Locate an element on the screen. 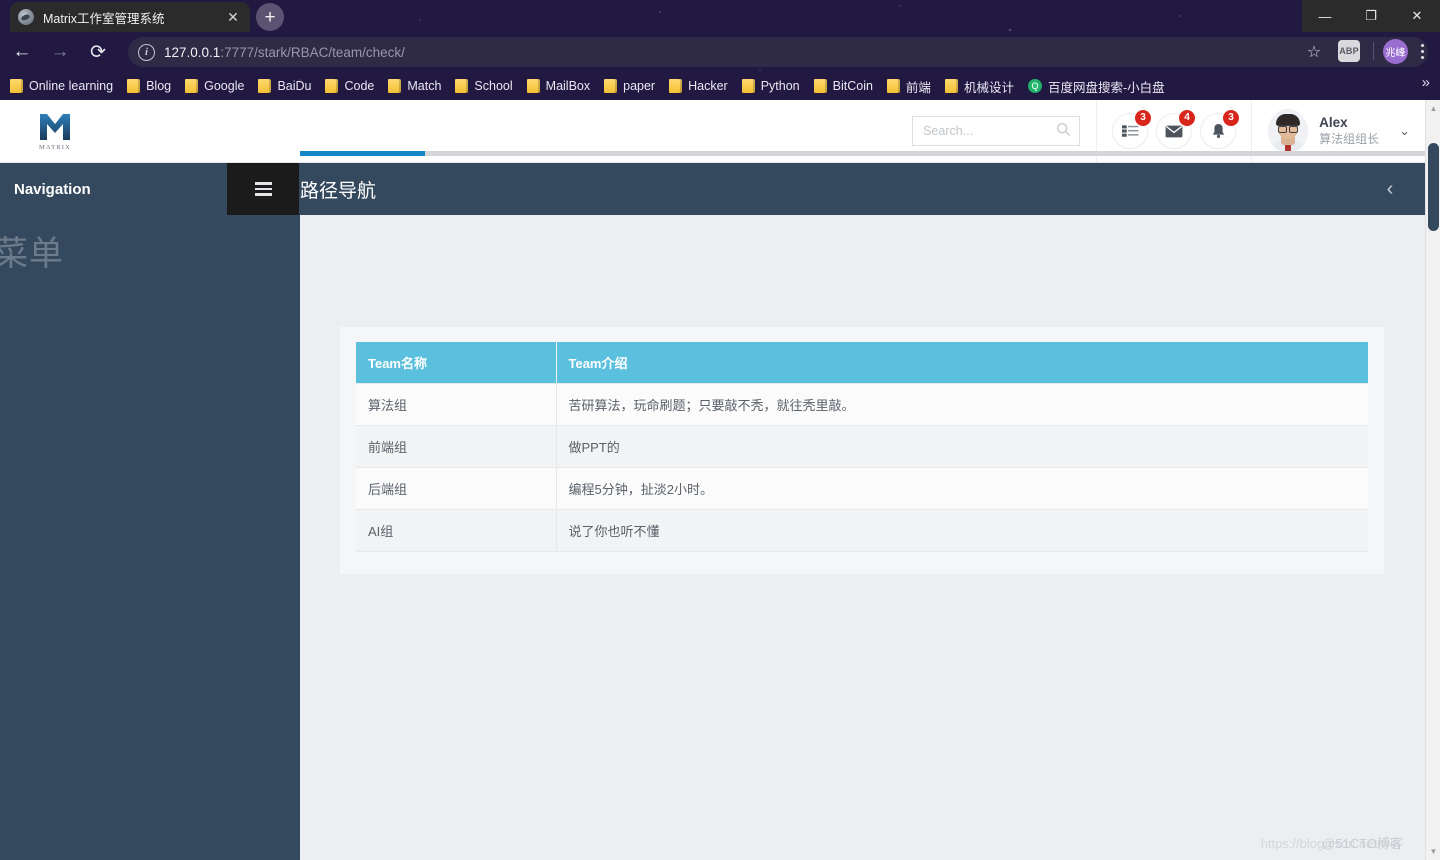 The width and height of the screenshot is (1440, 860). tasks-icon: 3 is located at coordinates (1132, 129).